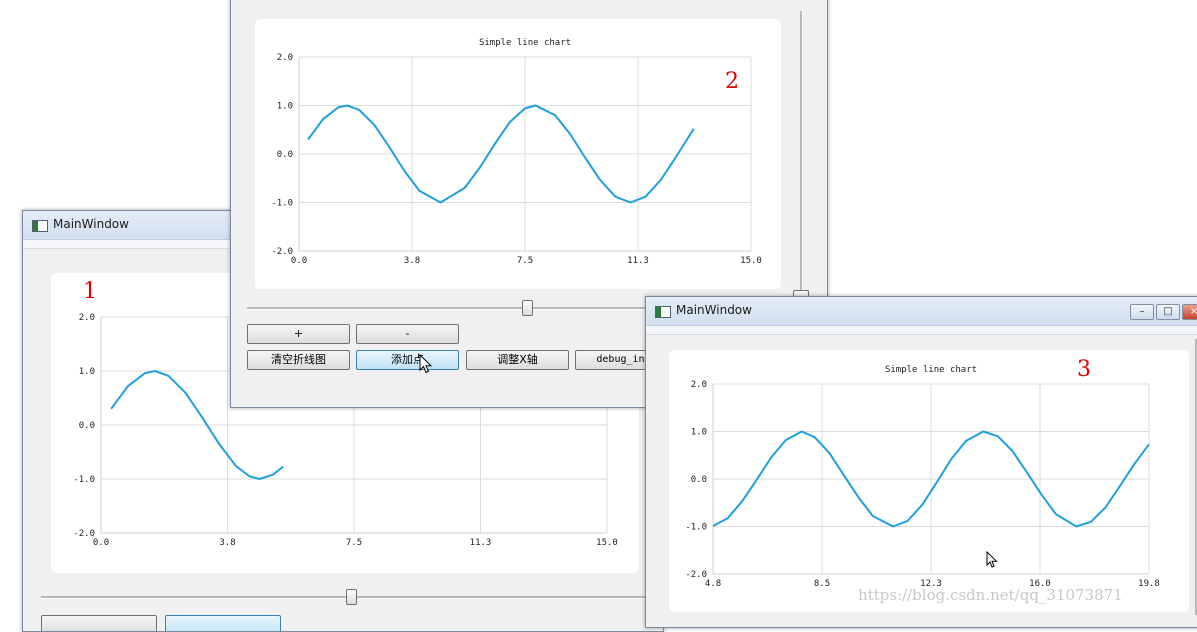 Image resolution: width=1197 pixels, height=632 pixels. What do you see at coordinates (1168, 312) in the screenshot?
I see `maximize-button: □` at bounding box center [1168, 312].